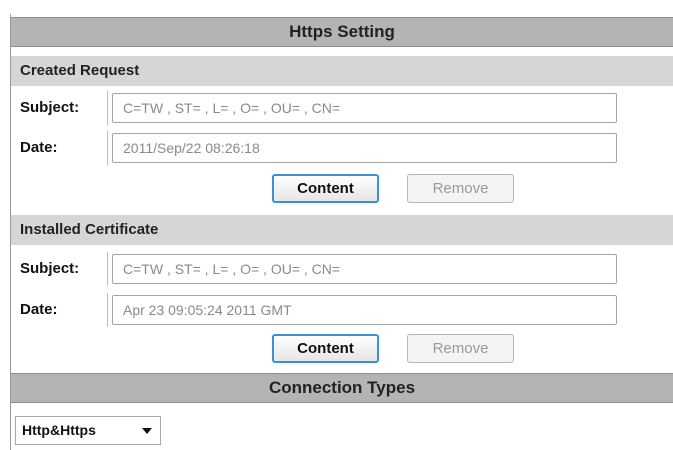 Image resolution: width=673 pixels, height=450 pixels. I want to click on installed-certificate-content-button: Content, so click(325, 348).